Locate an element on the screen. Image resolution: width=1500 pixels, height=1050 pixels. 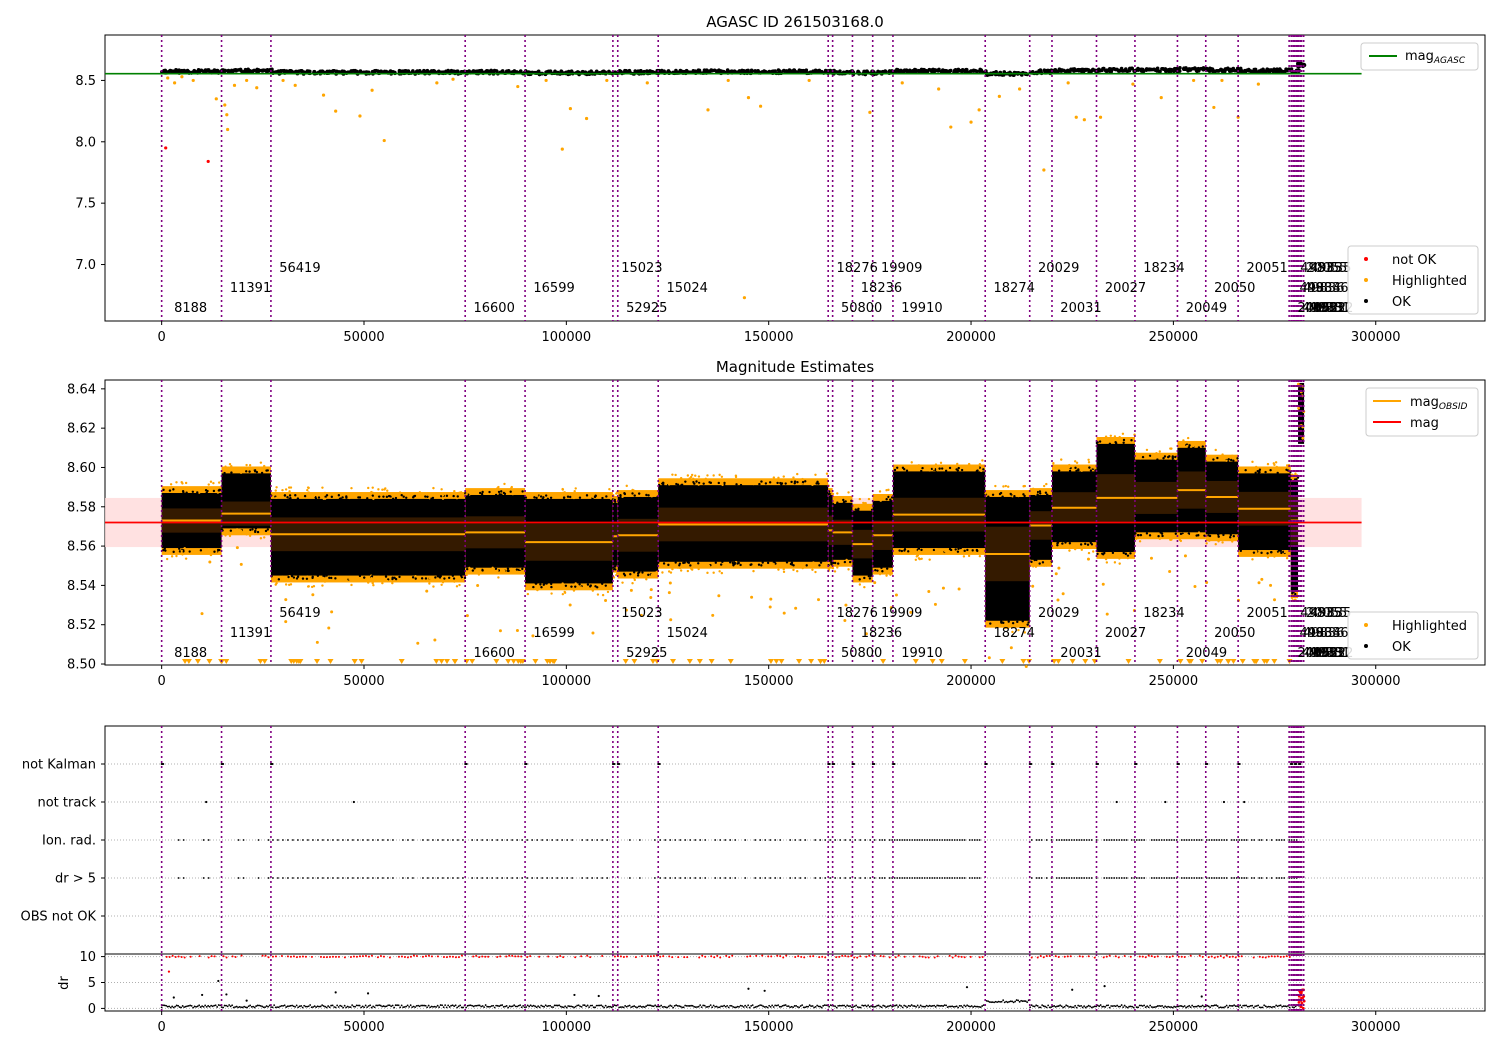
dr-outlier is located at coordinates (226, 994).